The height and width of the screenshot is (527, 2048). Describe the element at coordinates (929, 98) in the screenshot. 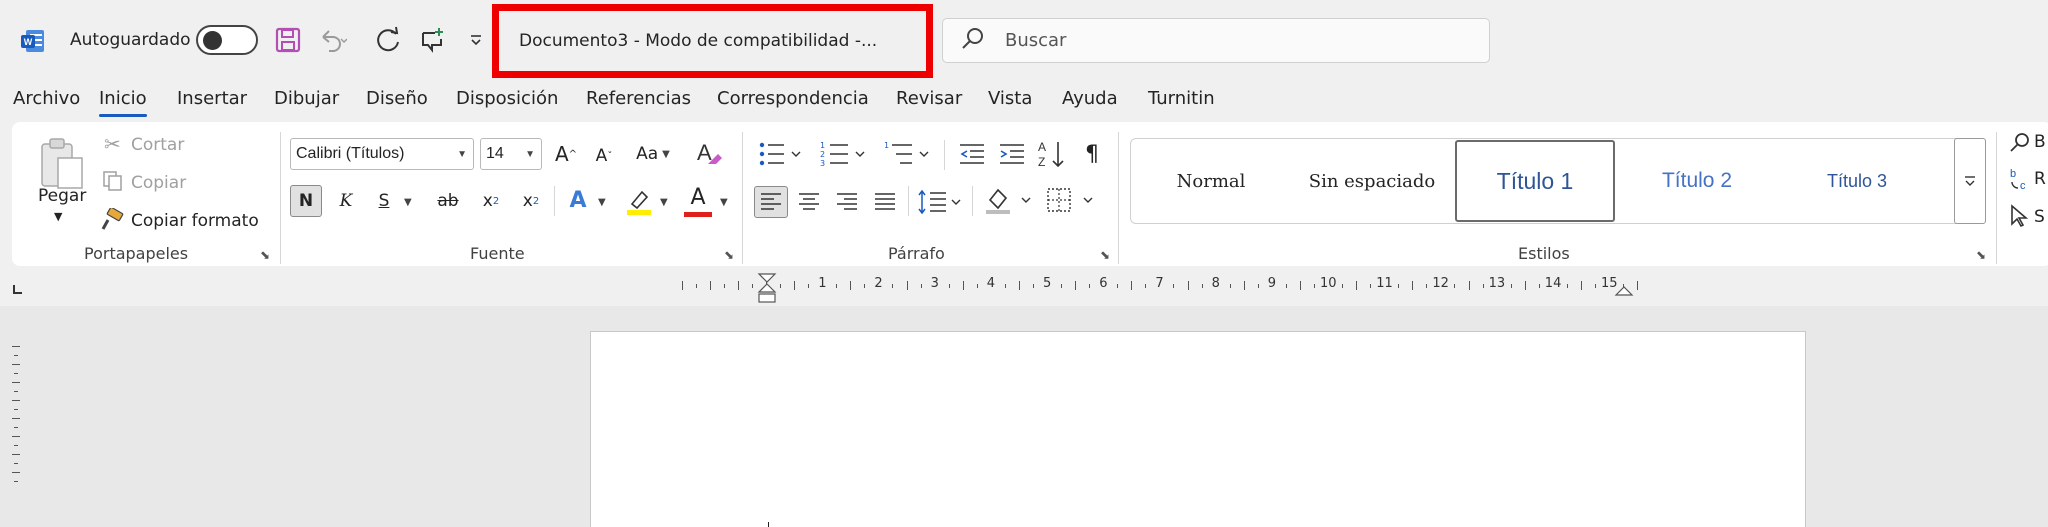

I see `tab-revisar: Revisar` at that location.